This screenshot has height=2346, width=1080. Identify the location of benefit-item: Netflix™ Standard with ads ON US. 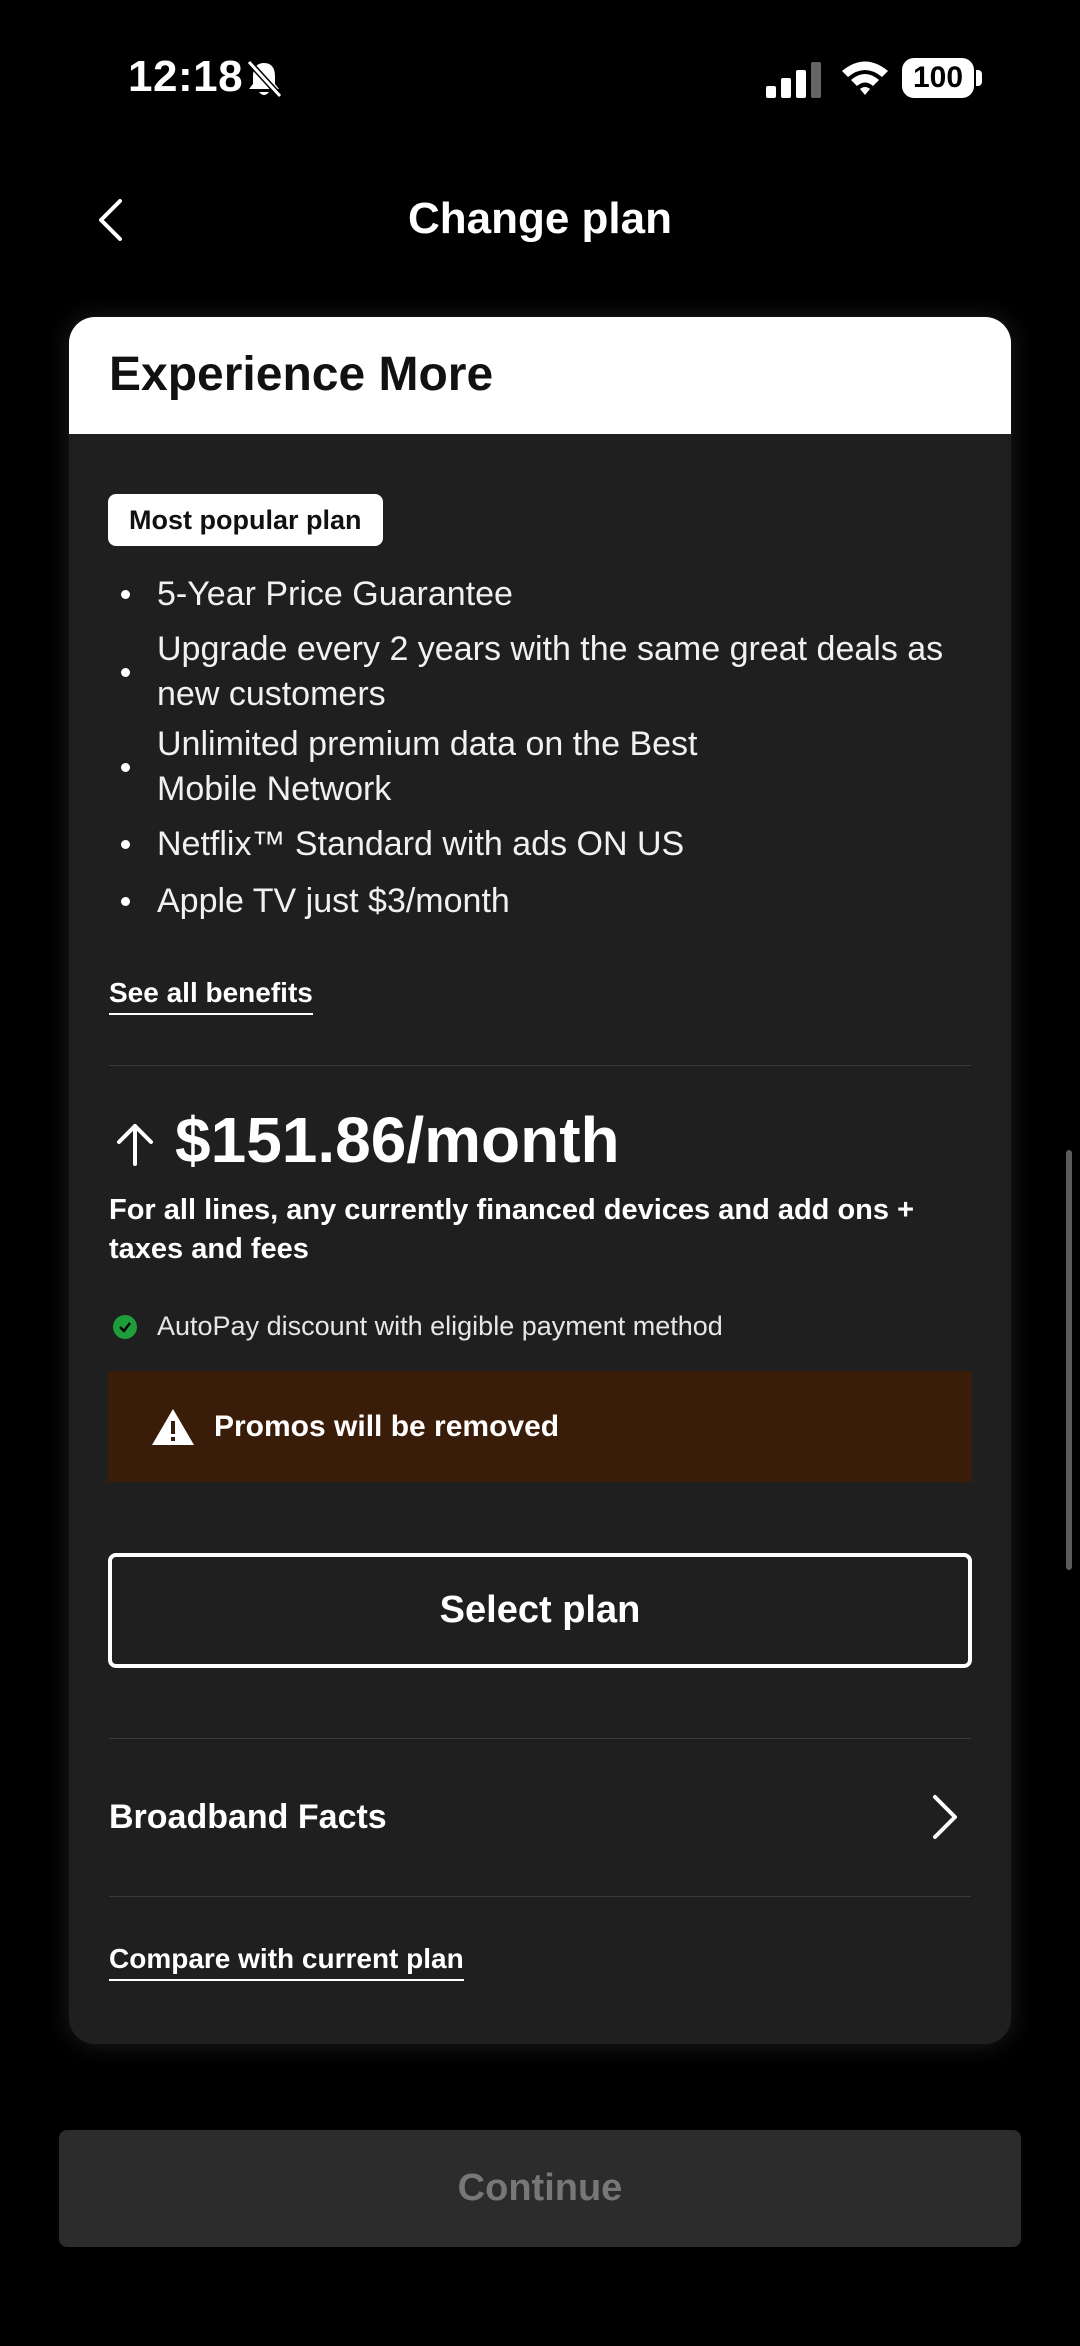
(539, 844).